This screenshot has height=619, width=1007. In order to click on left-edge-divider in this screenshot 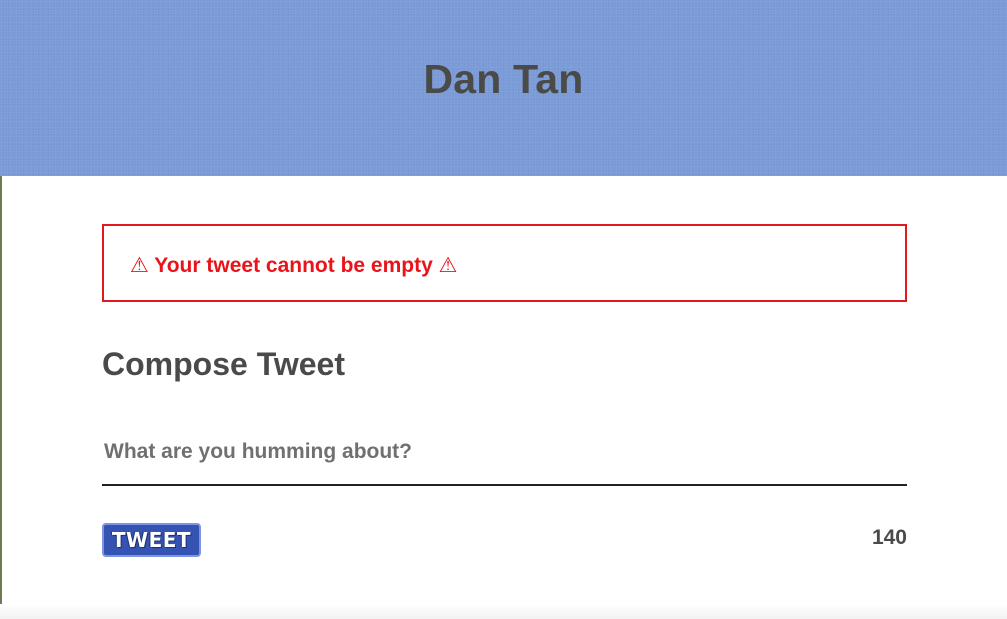, I will do `click(1, 397)`.